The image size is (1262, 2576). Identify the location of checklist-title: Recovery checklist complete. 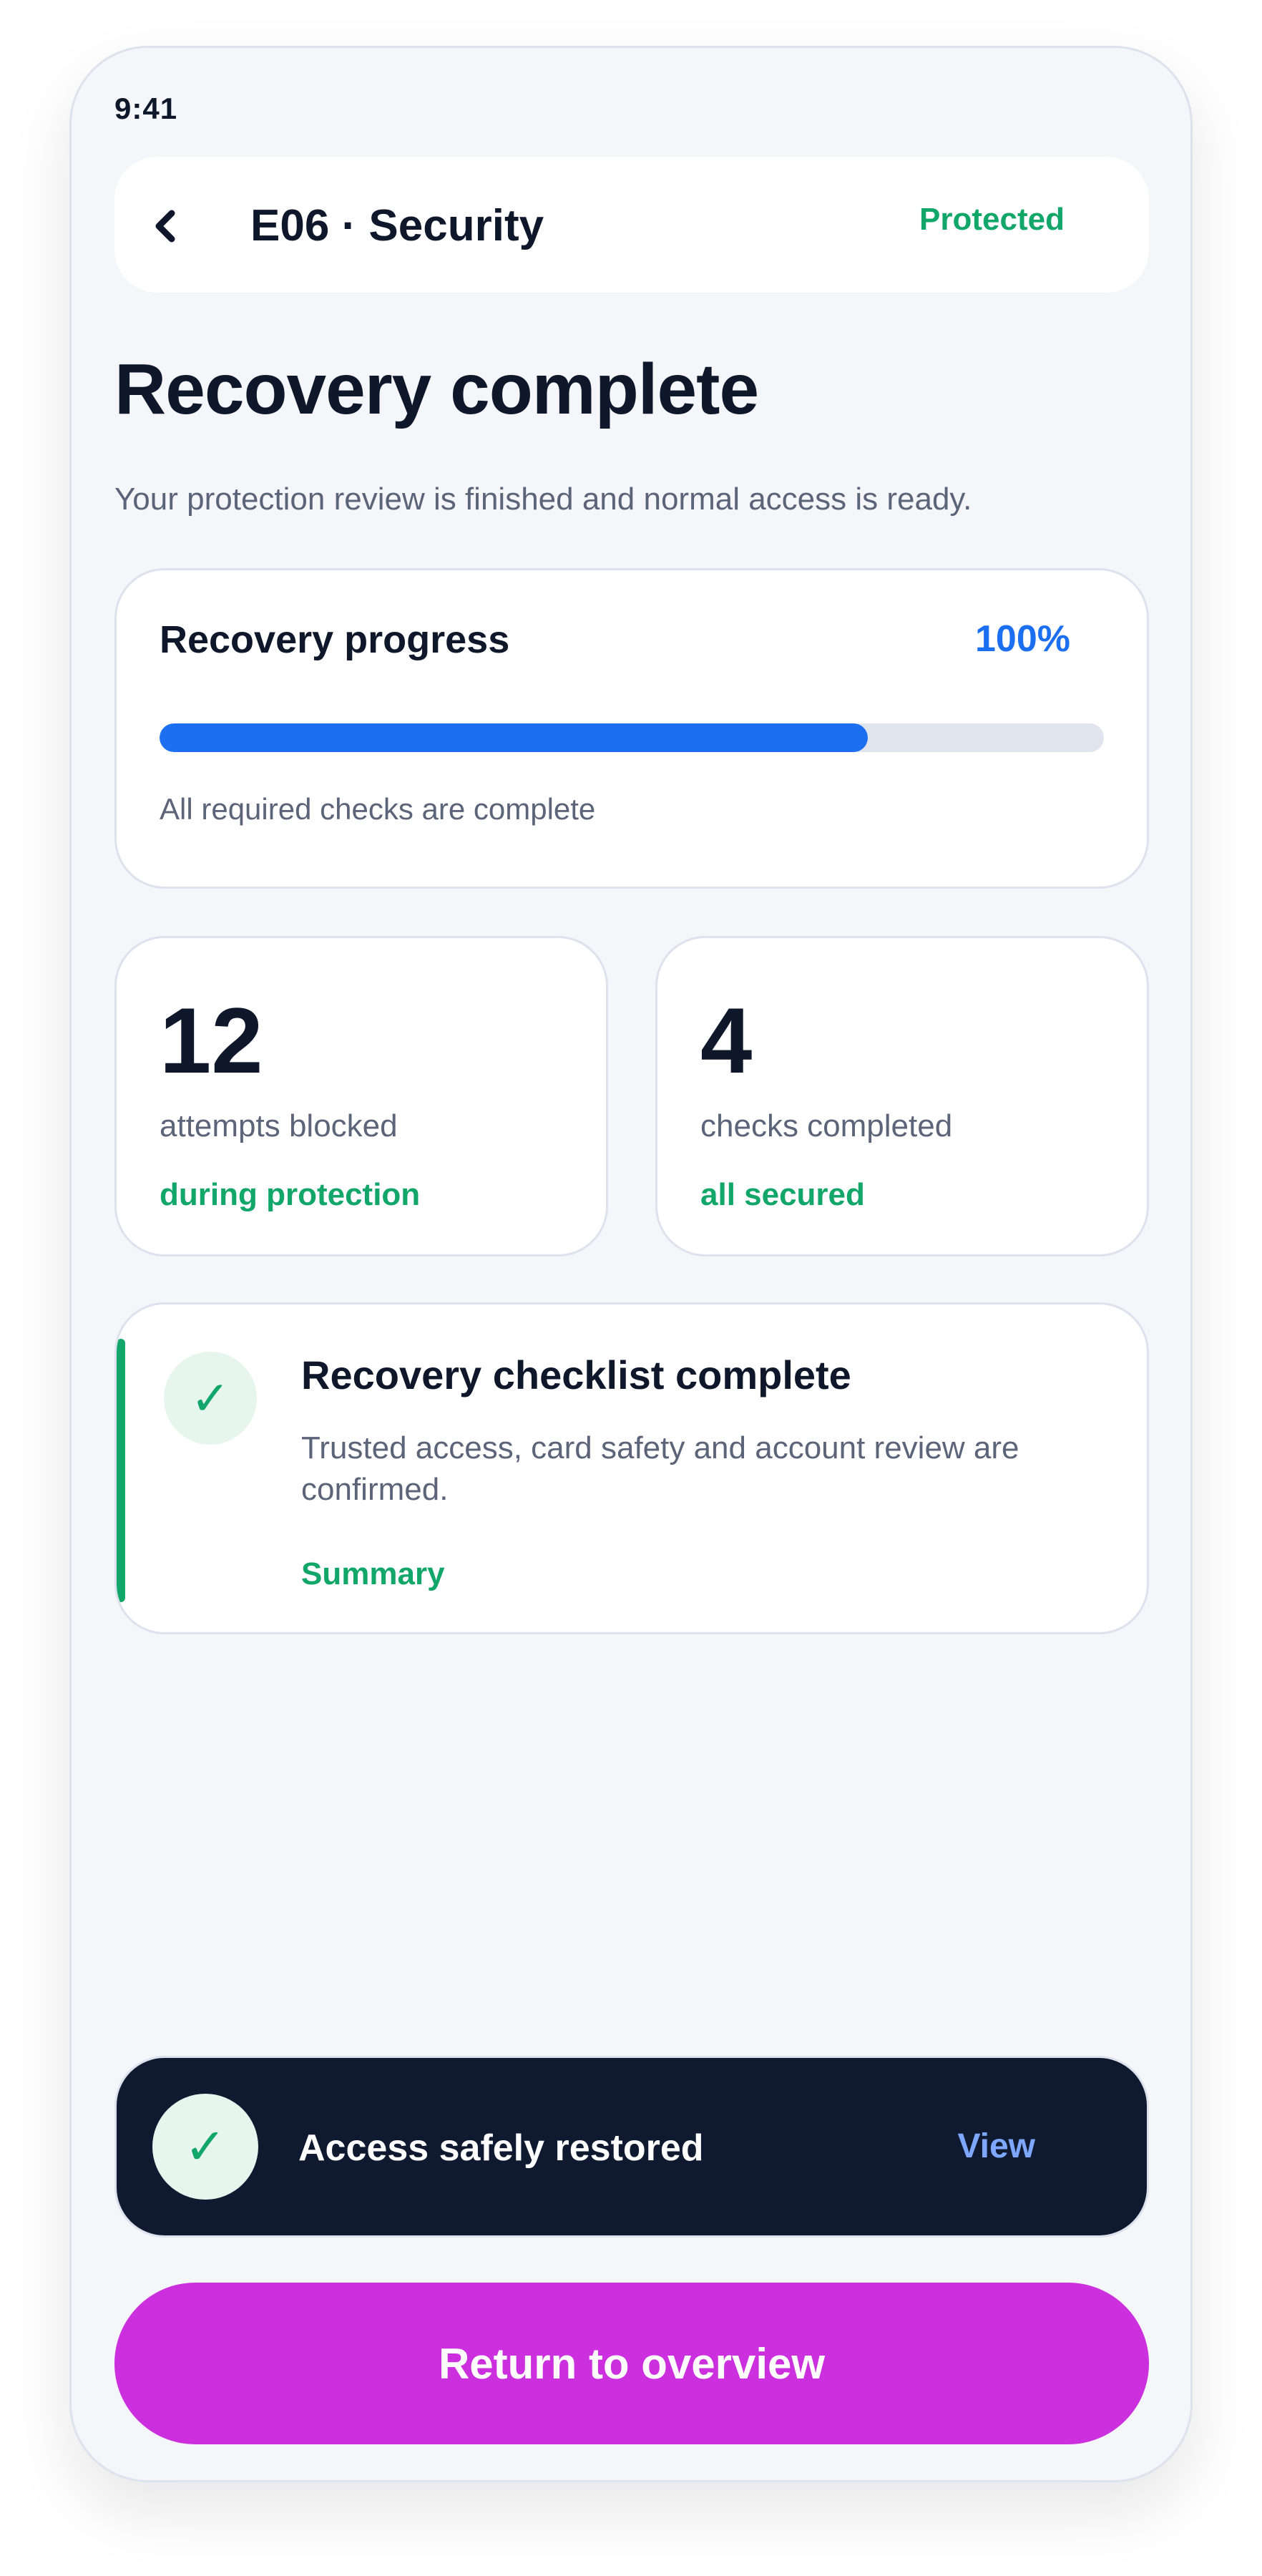
(576, 1374).